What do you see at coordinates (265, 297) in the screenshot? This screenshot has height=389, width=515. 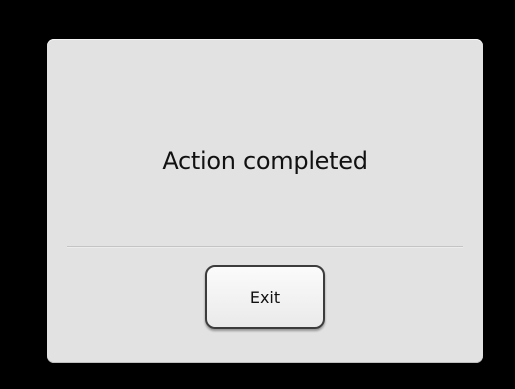 I see `exit-button: Exit` at bounding box center [265, 297].